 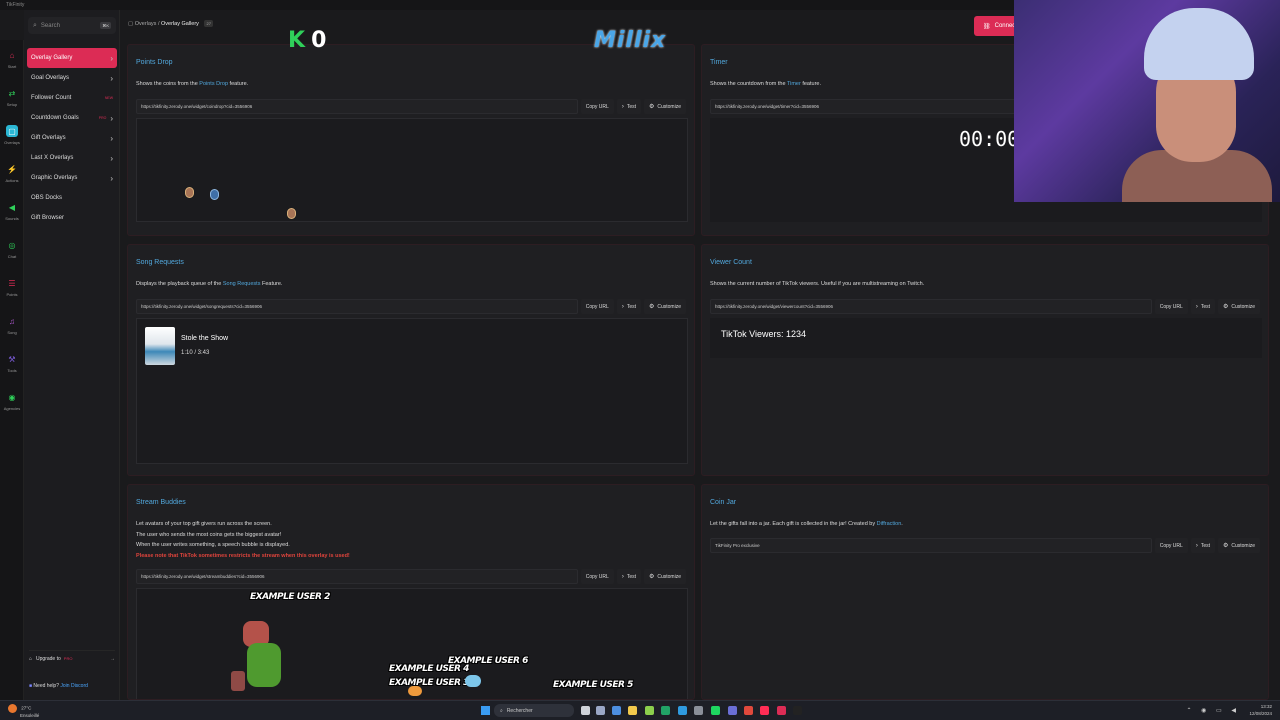 I want to click on widget-preview: TikTok Viewers: 1234, so click(x=986, y=338).